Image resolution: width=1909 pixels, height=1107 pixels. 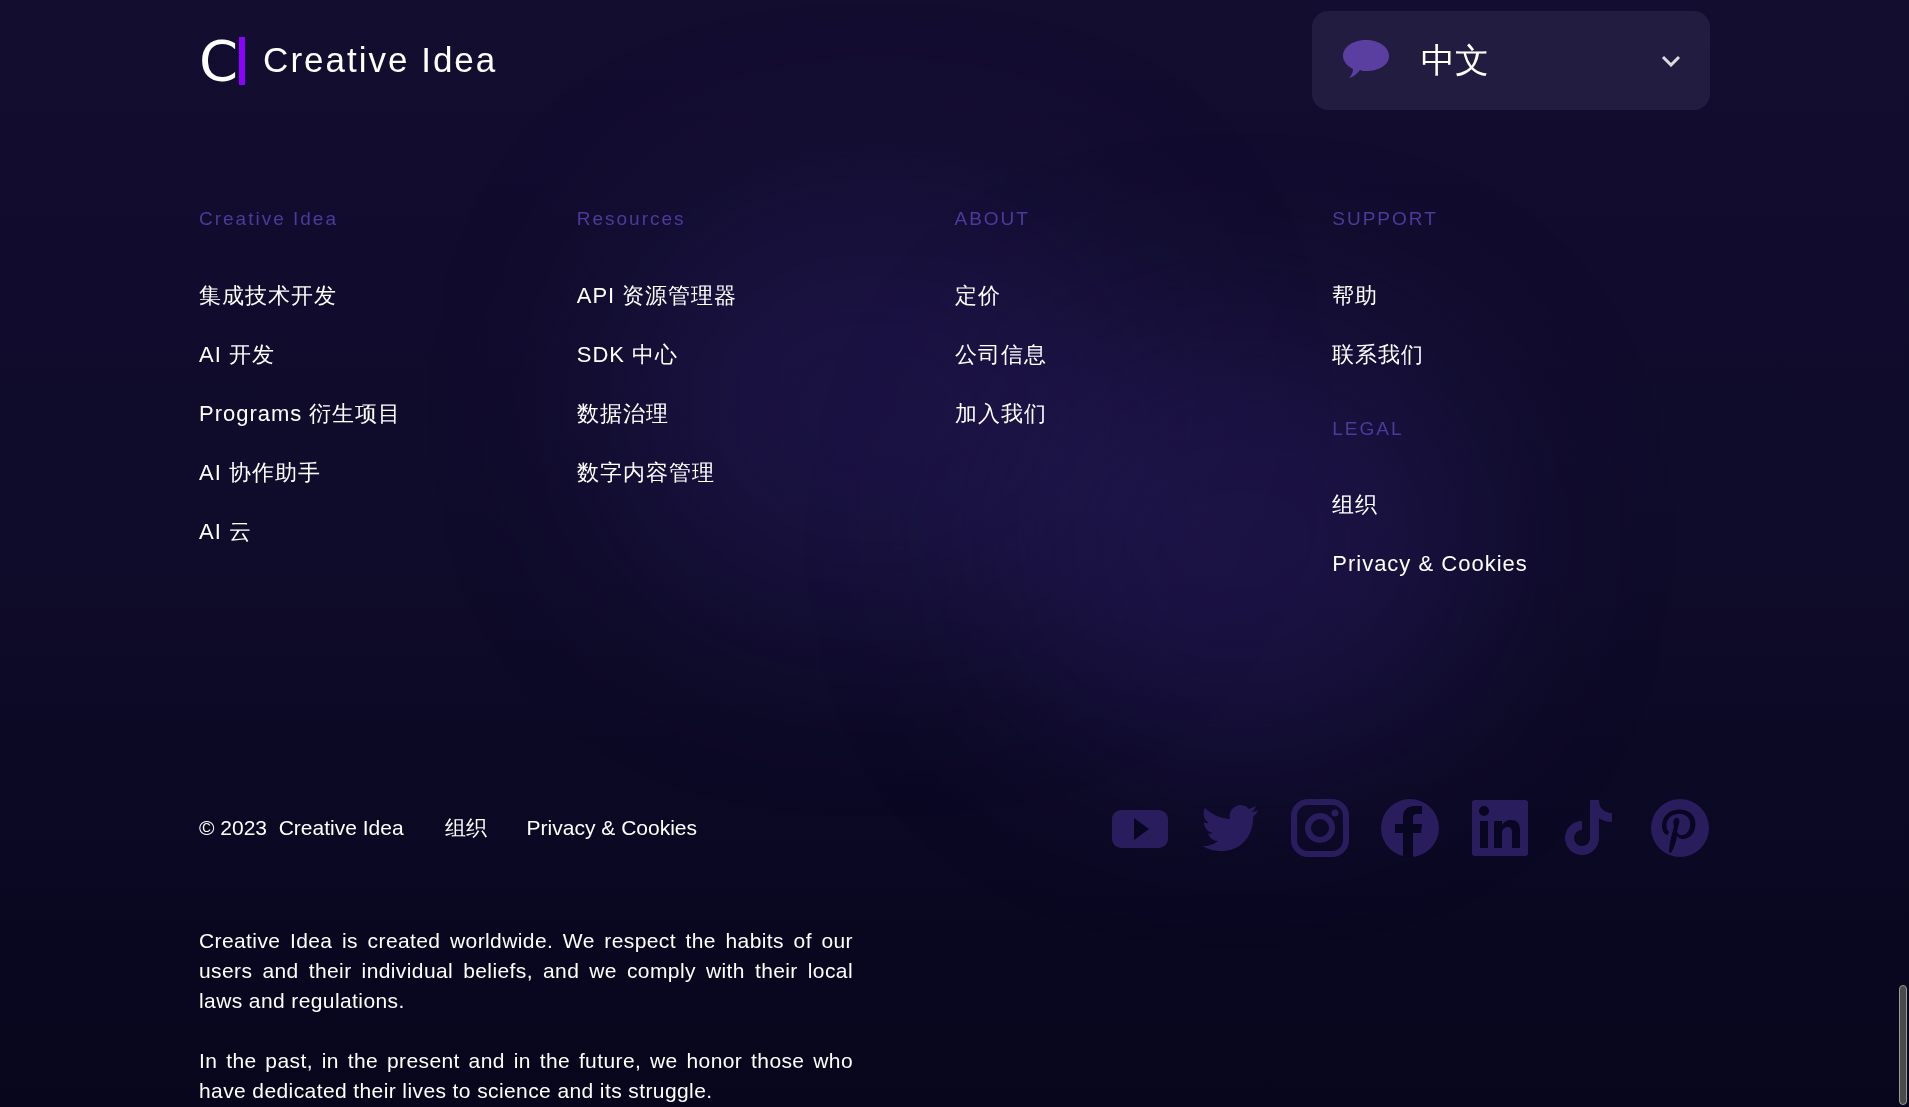 What do you see at coordinates (1903, 1045) in the screenshot?
I see `scrollbar-thumb` at bounding box center [1903, 1045].